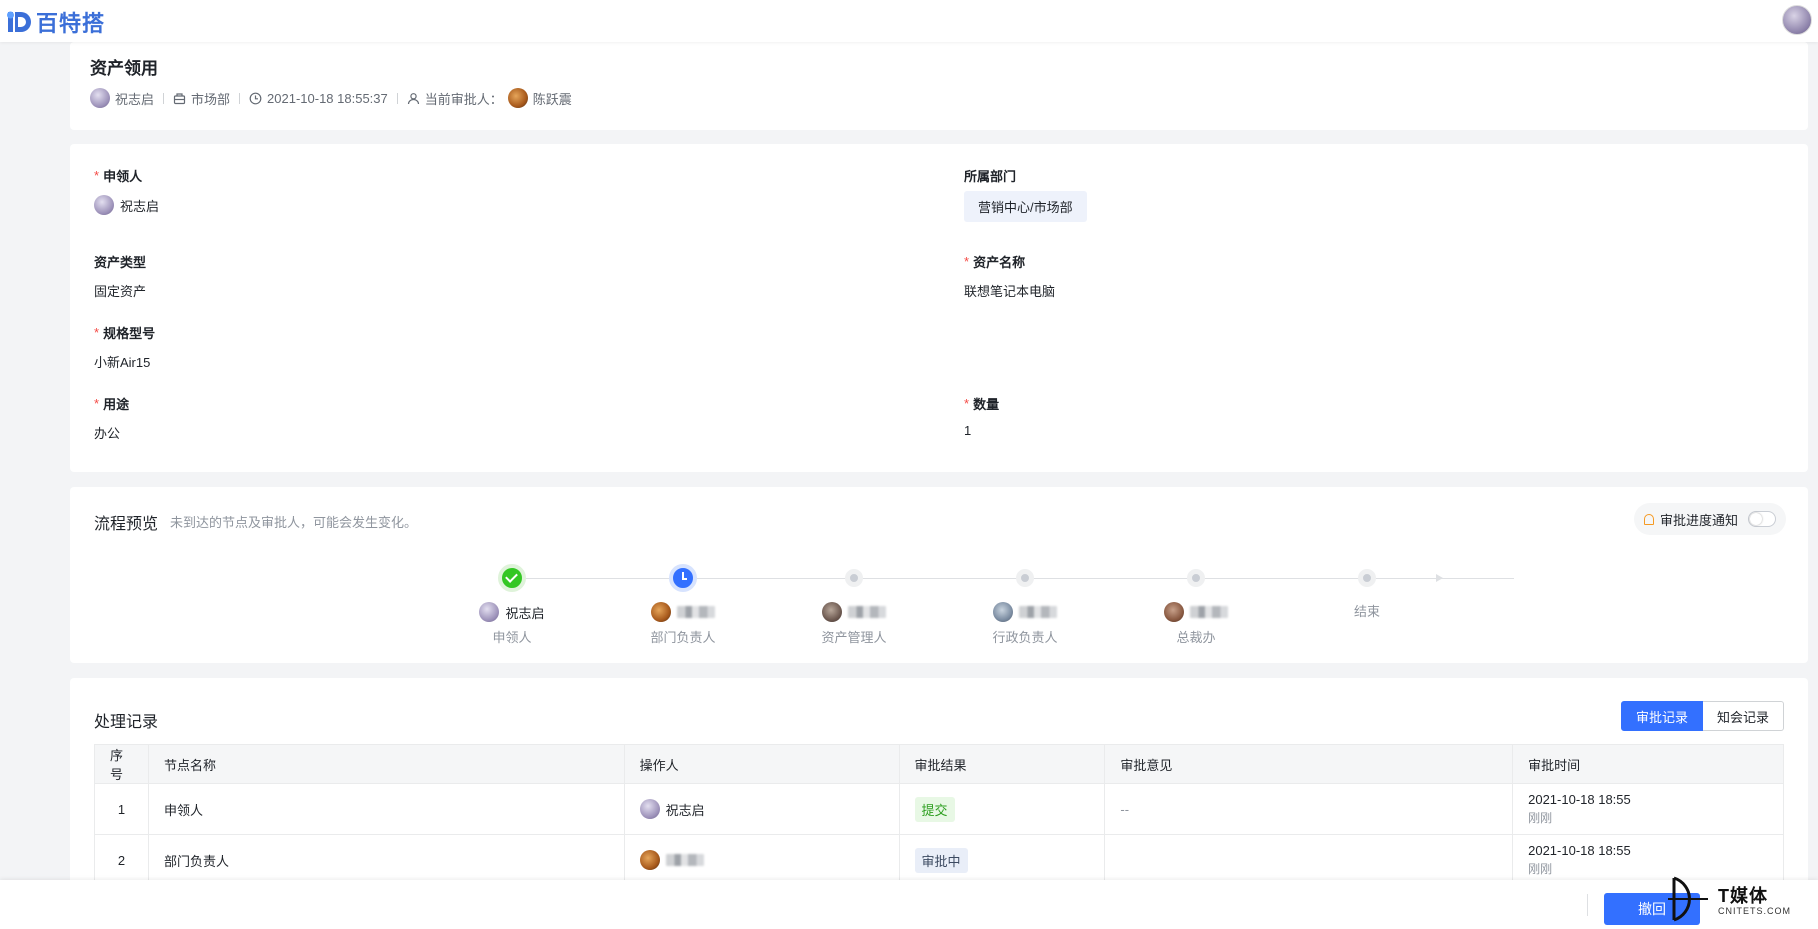 This screenshot has width=1818, height=929. I want to click on cell-result: 提交, so click(1002, 809).